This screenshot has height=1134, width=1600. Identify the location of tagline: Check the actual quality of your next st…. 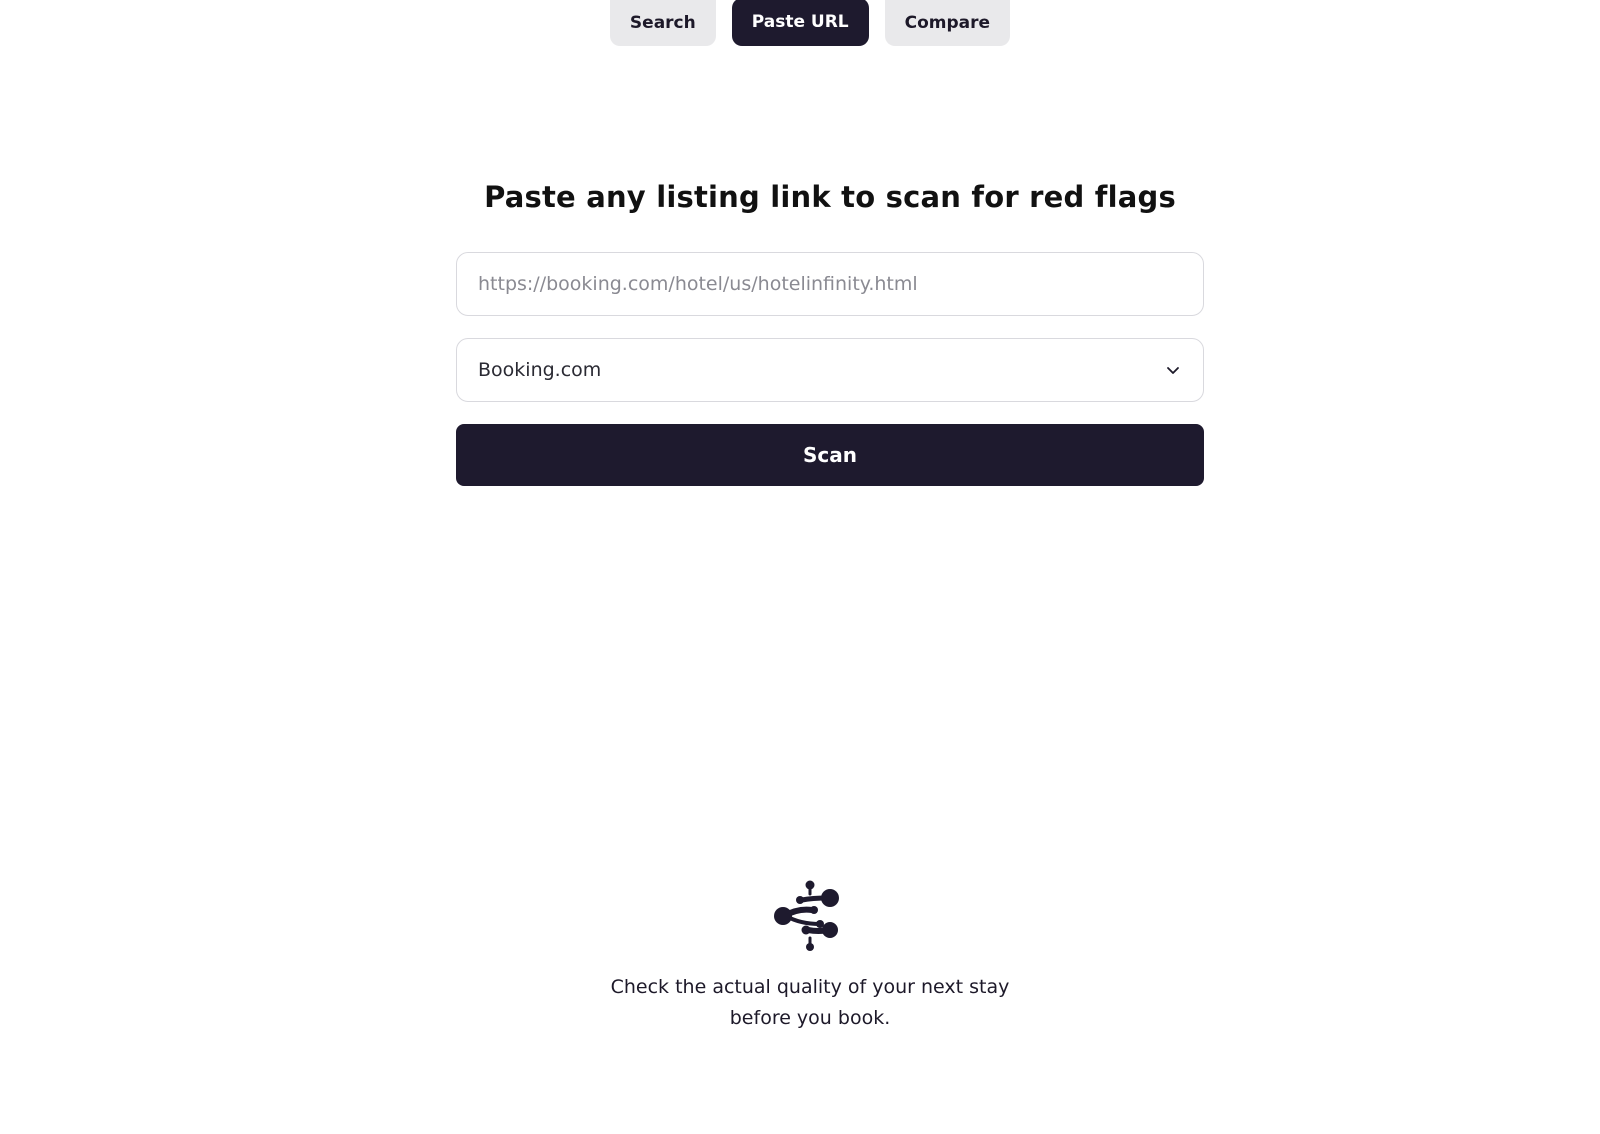
(810, 1003).